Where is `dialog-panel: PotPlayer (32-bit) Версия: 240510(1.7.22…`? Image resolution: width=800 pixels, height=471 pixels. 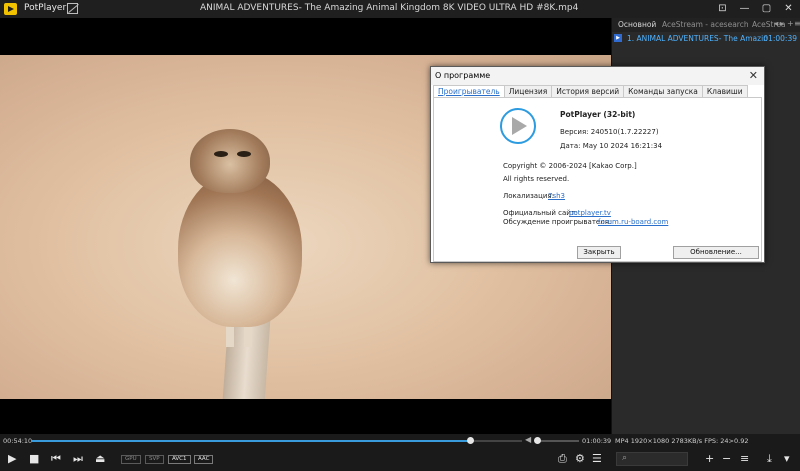 dialog-panel: PotPlayer (32-bit) Версия: 240510(1.7.22… is located at coordinates (597, 179).